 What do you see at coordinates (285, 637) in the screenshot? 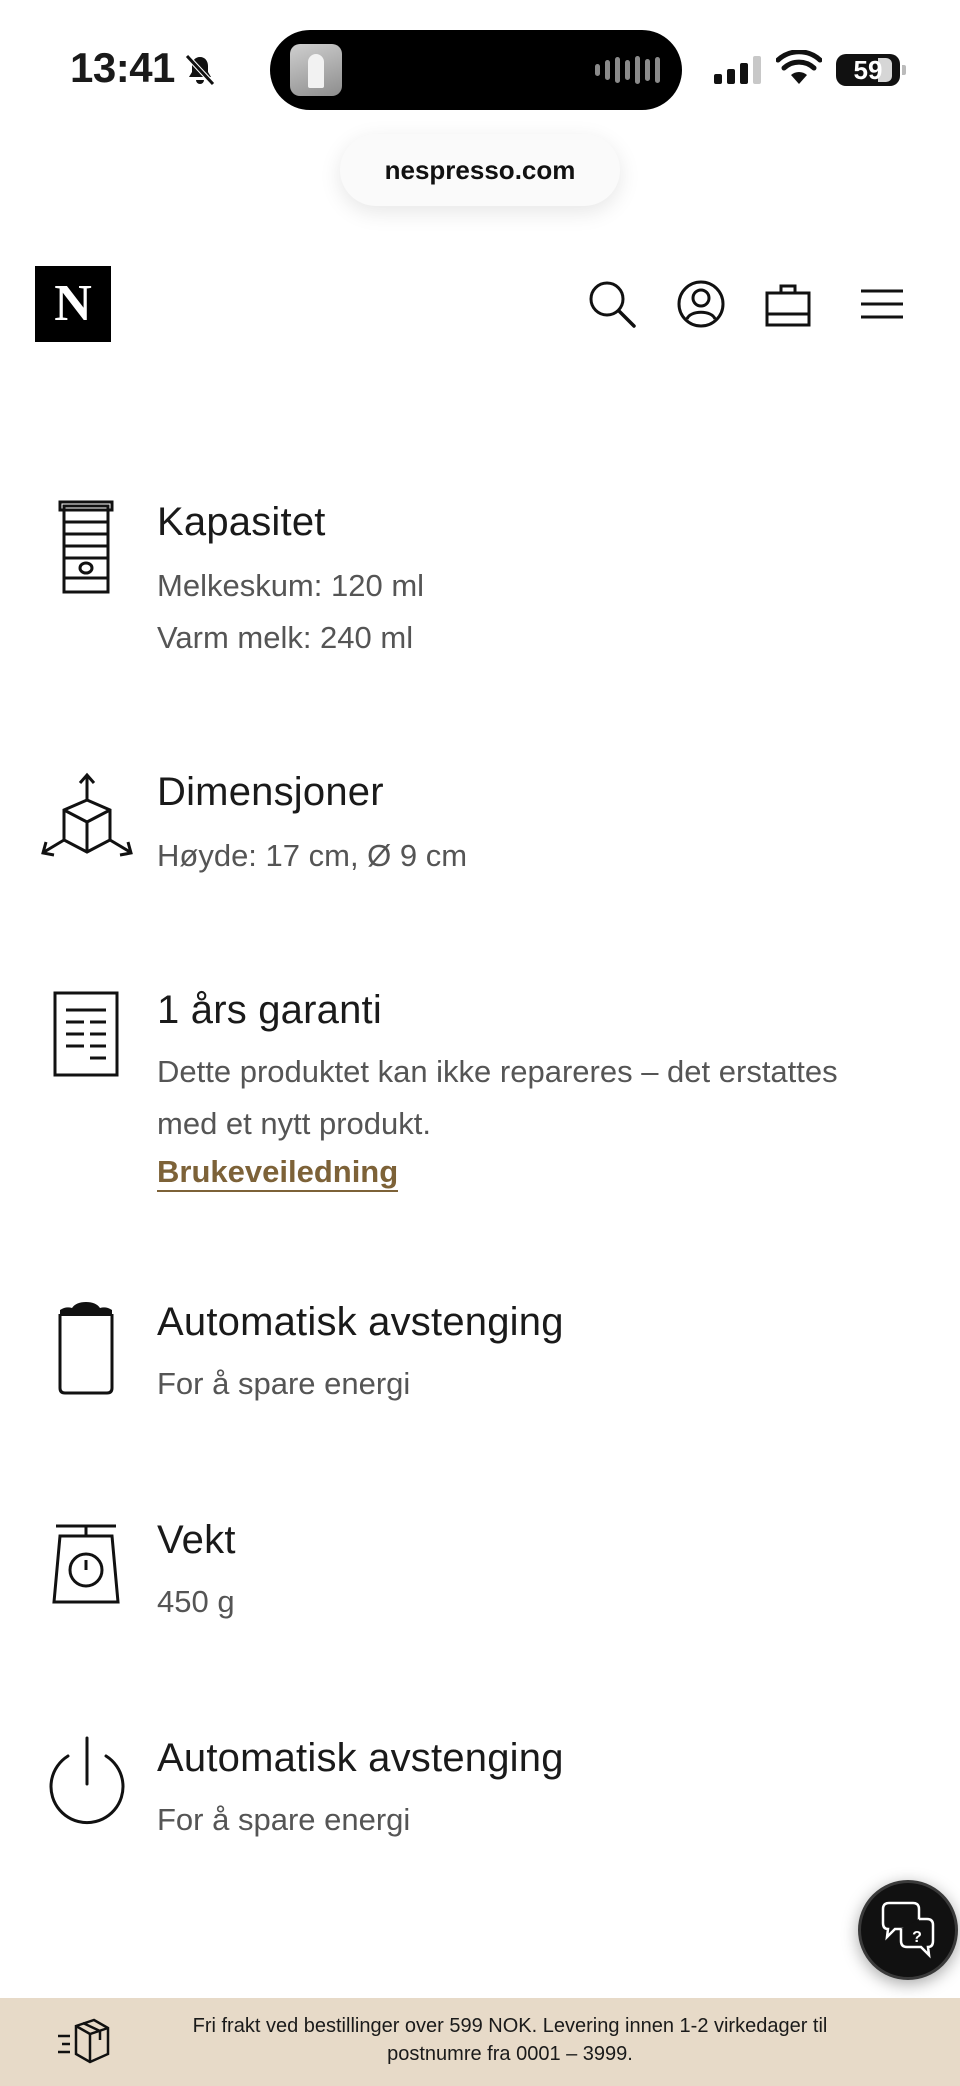
I see `spec-detail: Varm melk: 240 ml` at bounding box center [285, 637].